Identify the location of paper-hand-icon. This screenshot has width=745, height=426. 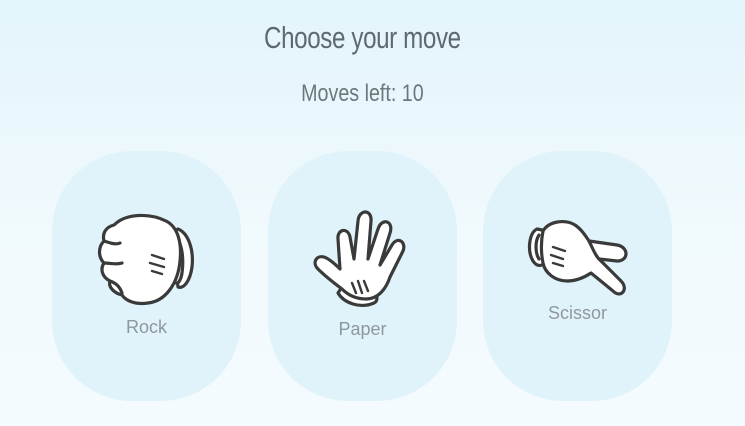
(359, 258).